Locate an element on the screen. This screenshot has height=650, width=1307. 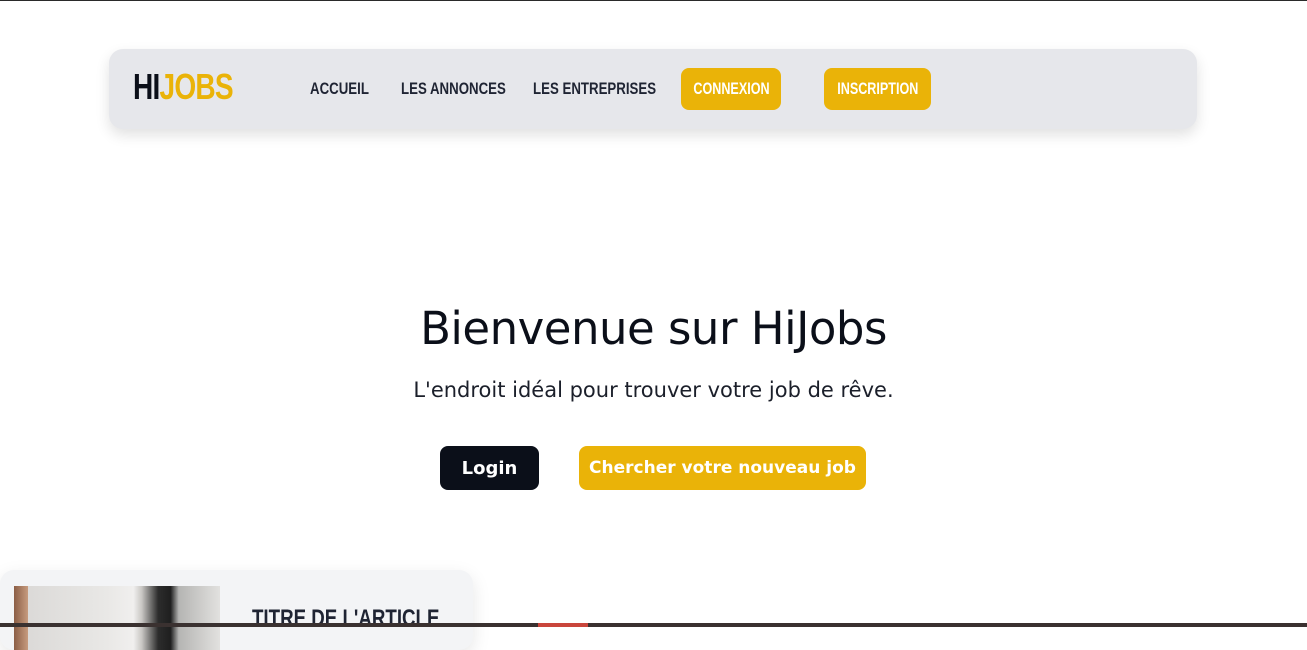
hero-title: Bienvenue sur HiJobs is located at coordinates (653, 328).